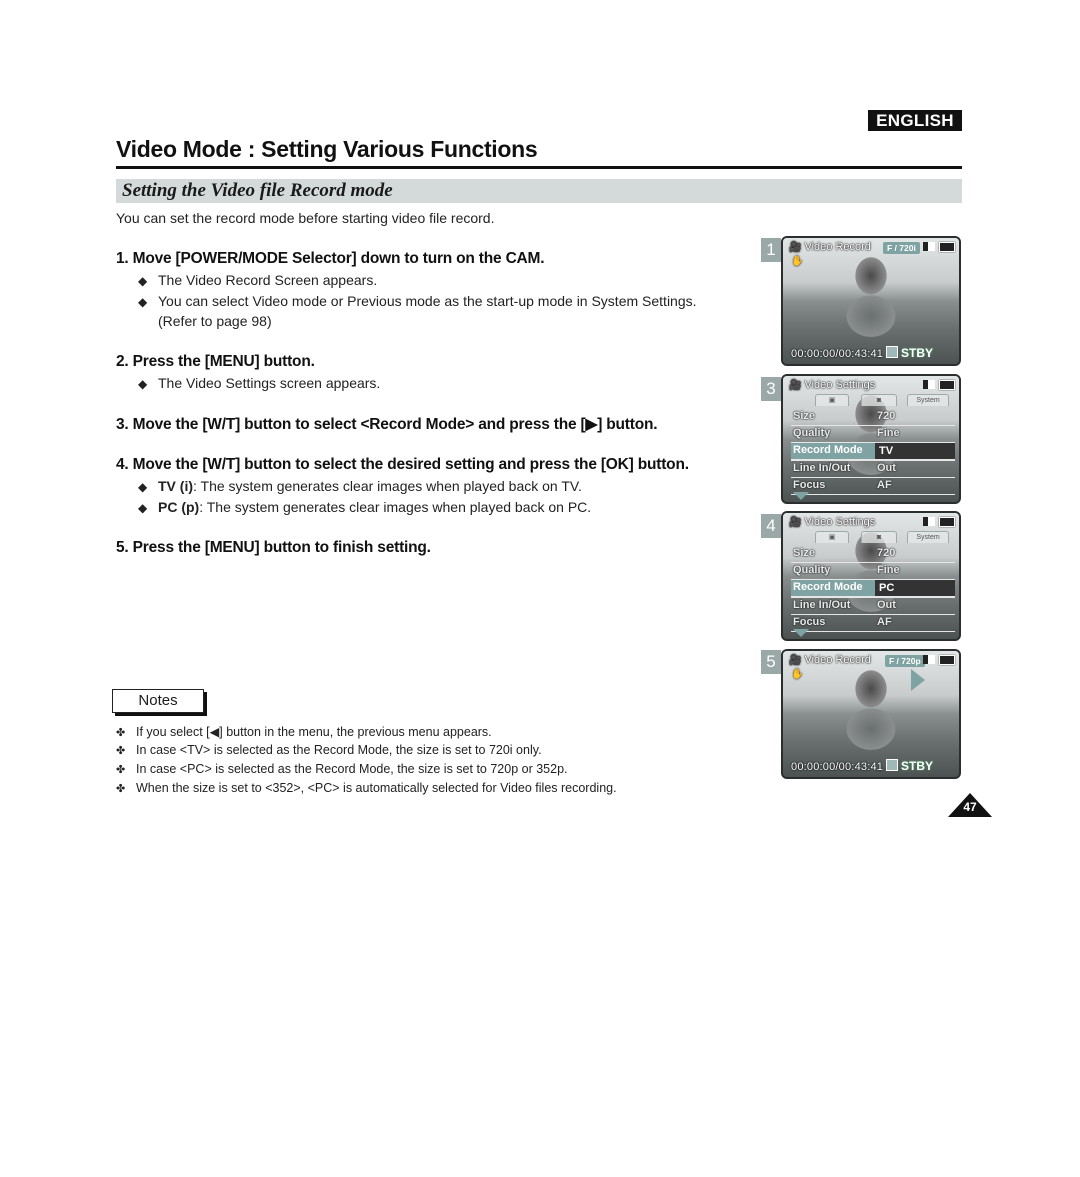 This screenshot has height=1177, width=1080. I want to click on step-2-bullet: ◆ The Video Settings screen appears., so click(259, 383).